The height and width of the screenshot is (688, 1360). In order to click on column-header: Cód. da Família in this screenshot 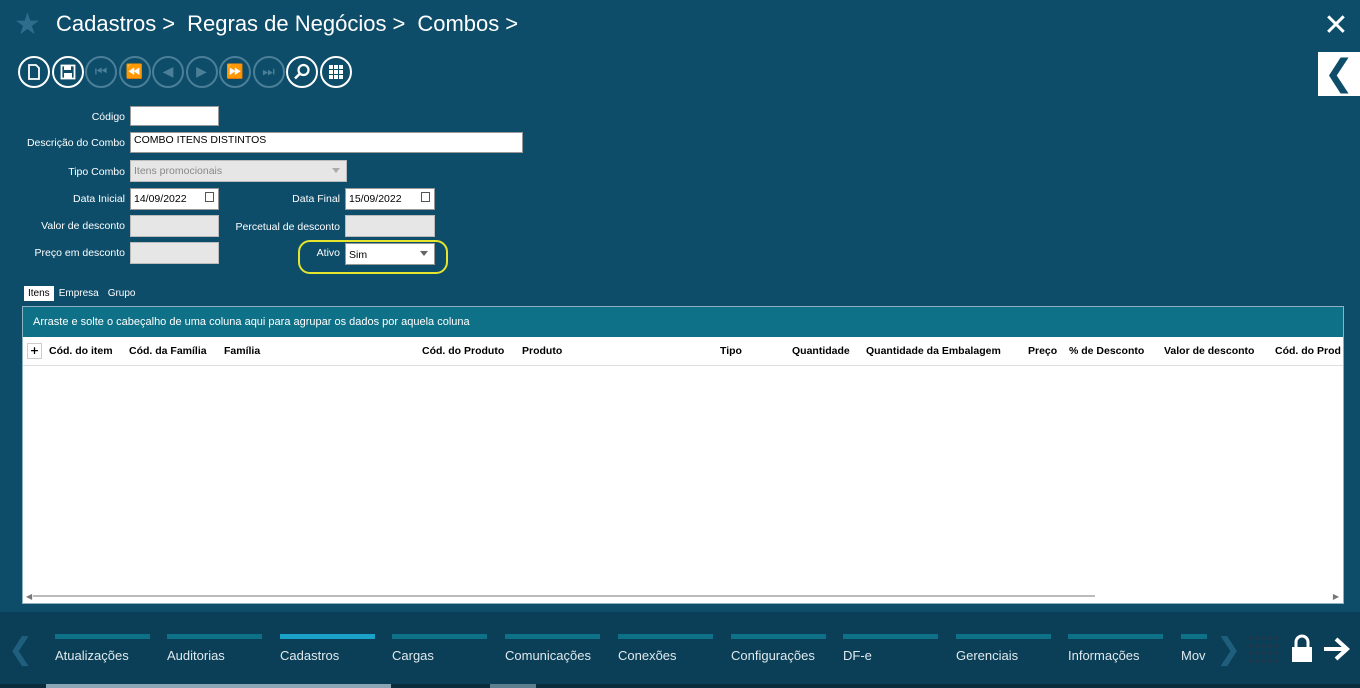, I will do `click(168, 351)`.